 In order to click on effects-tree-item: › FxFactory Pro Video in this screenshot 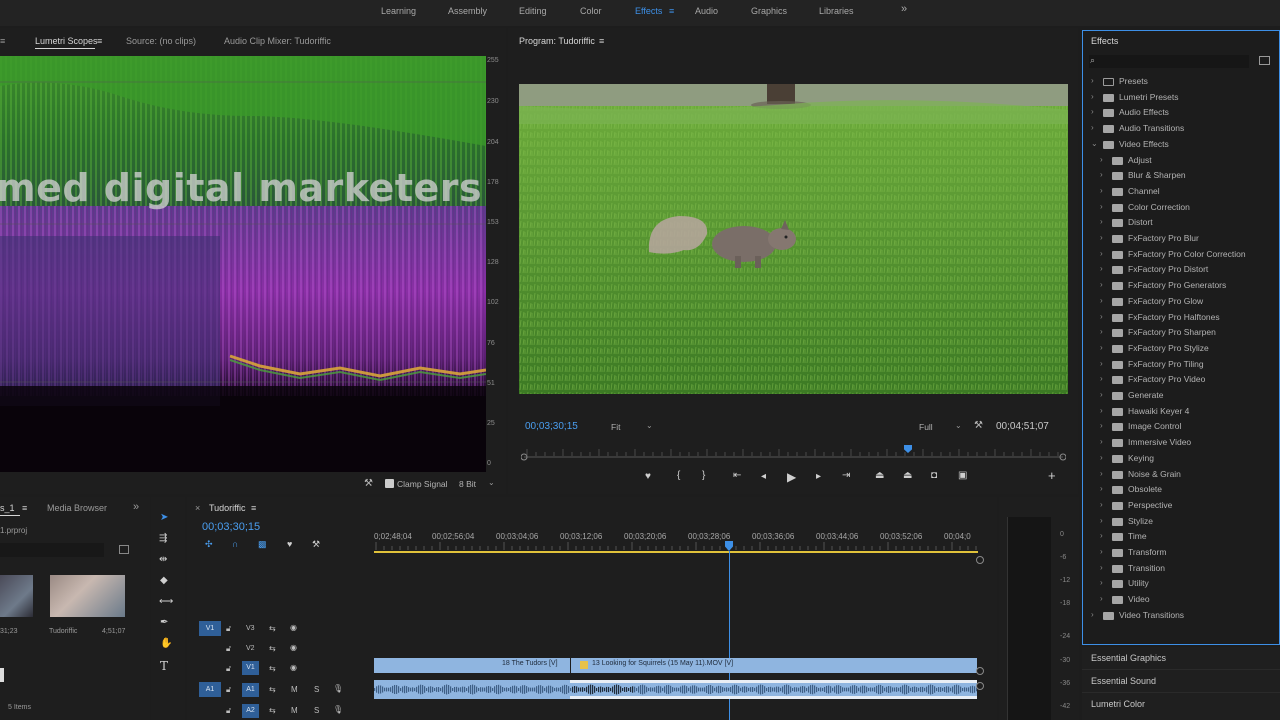, I will do `click(1178, 380)`.